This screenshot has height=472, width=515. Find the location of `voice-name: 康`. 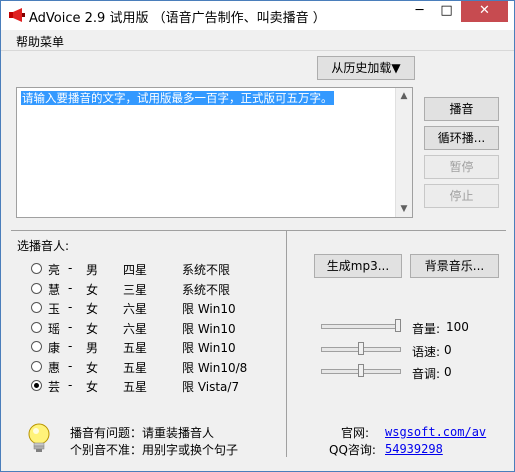

voice-name: 康 is located at coordinates (54, 348).